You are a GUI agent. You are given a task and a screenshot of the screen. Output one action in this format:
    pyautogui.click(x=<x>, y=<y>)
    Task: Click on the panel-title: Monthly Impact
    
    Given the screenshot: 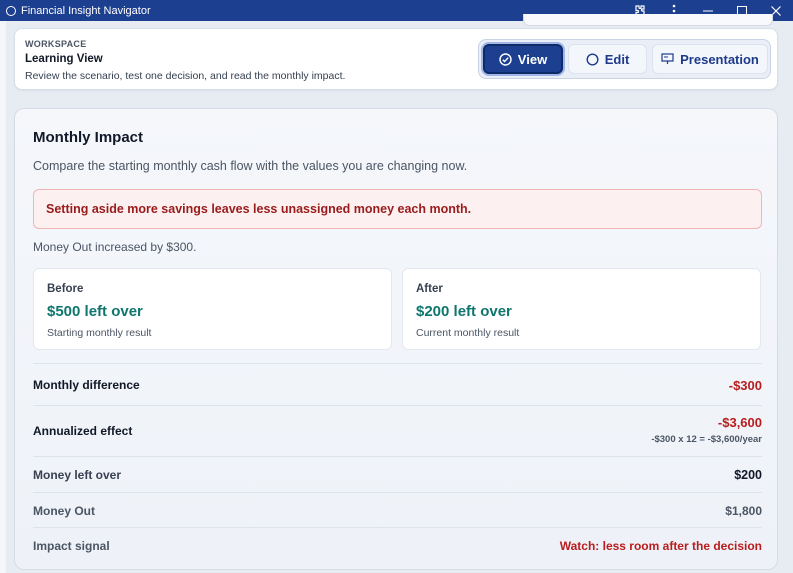 What is the action you would take?
    pyautogui.click(x=88, y=137)
    